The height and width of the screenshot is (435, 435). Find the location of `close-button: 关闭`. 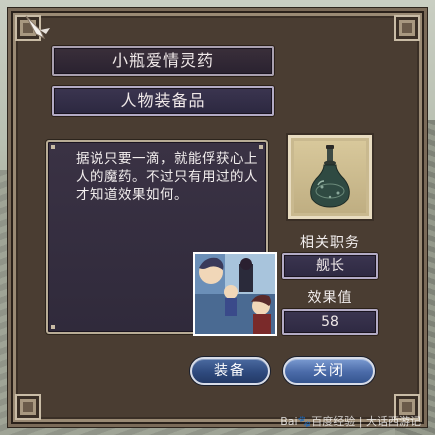

close-button: 关闭 is located at coordinates (329, 371).